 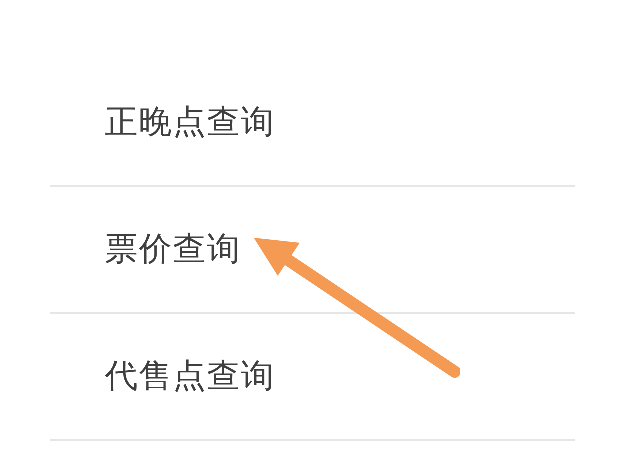 What do you see at coordinates (190, 376) in the screenshot?
I see `menu-item: 代售点查询` at bounding box center [190, 376].